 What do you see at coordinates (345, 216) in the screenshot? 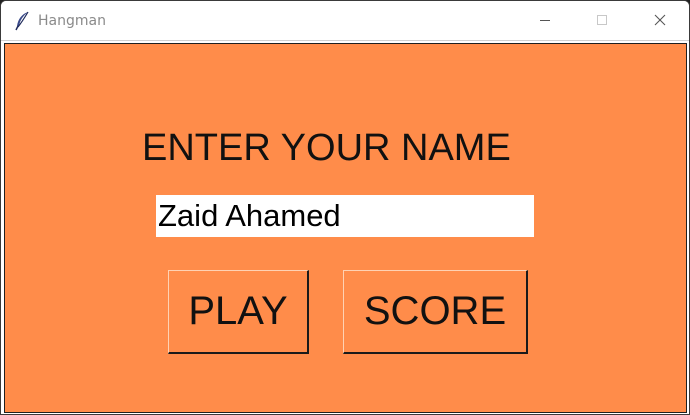
I see `name-input` at bounding box center [345, 216].